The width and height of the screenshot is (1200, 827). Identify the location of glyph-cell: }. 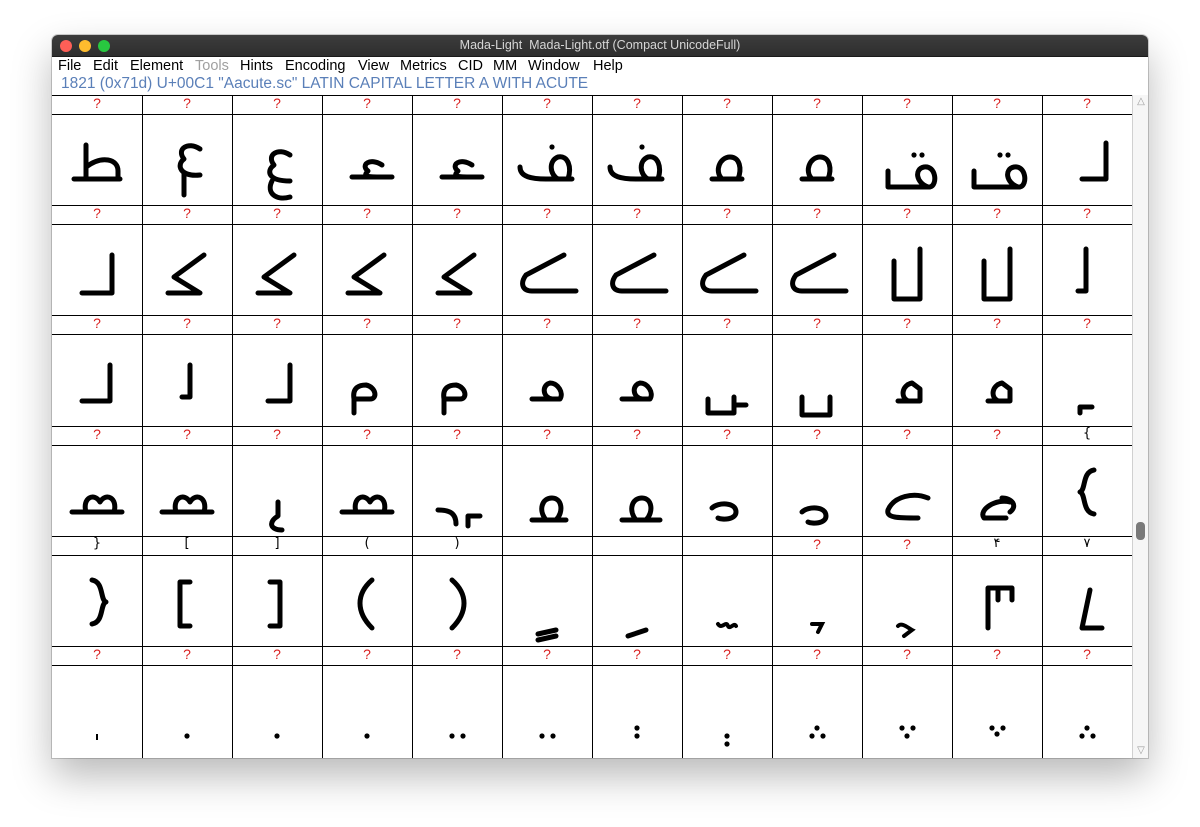
(97, 591).